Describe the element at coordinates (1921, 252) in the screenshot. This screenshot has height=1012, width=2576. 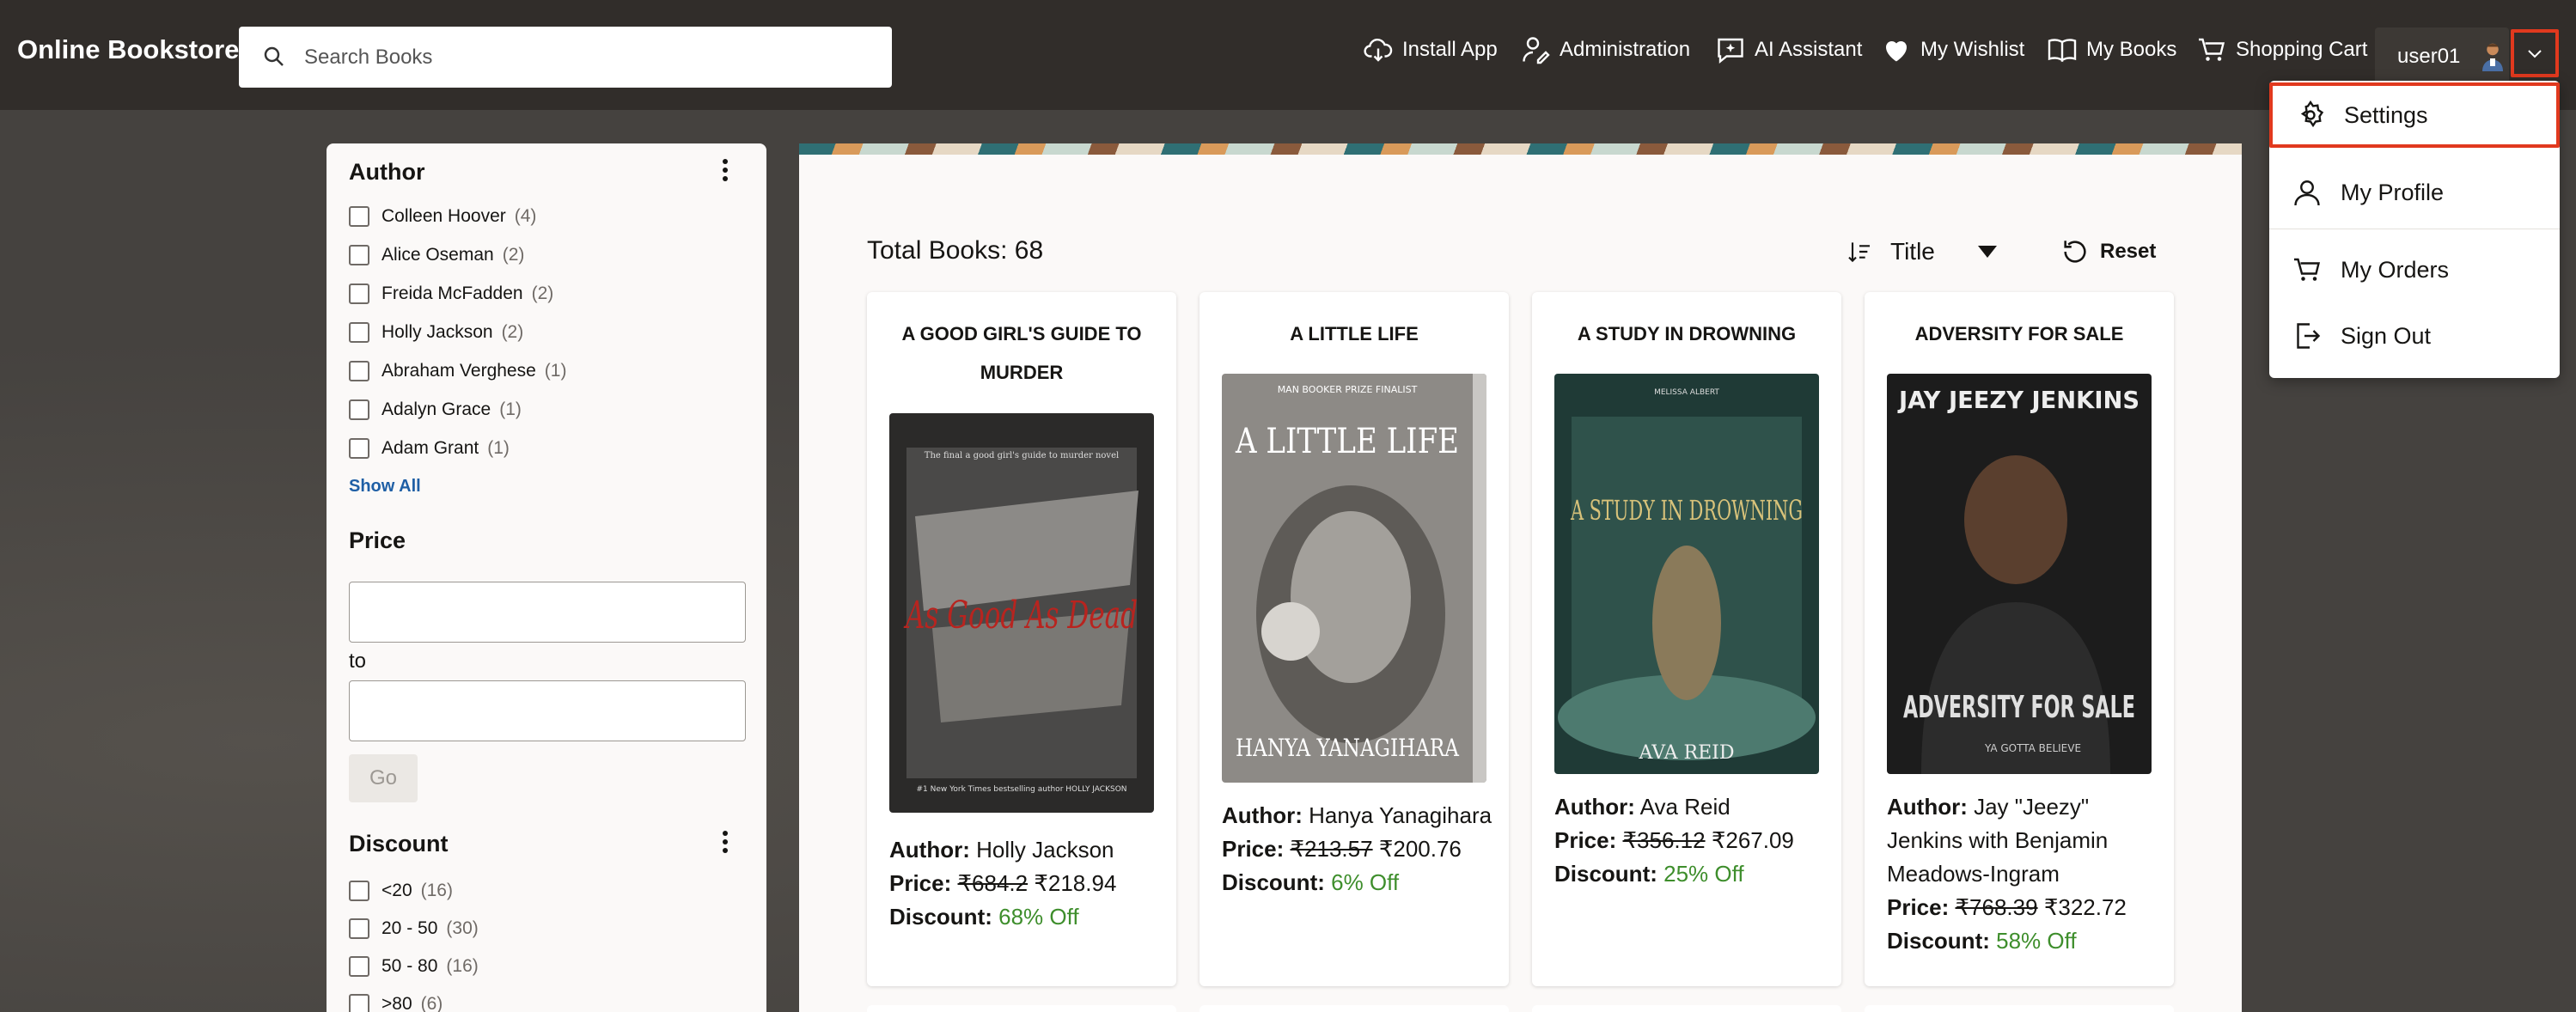
I see `sort-select: Title` at that location.